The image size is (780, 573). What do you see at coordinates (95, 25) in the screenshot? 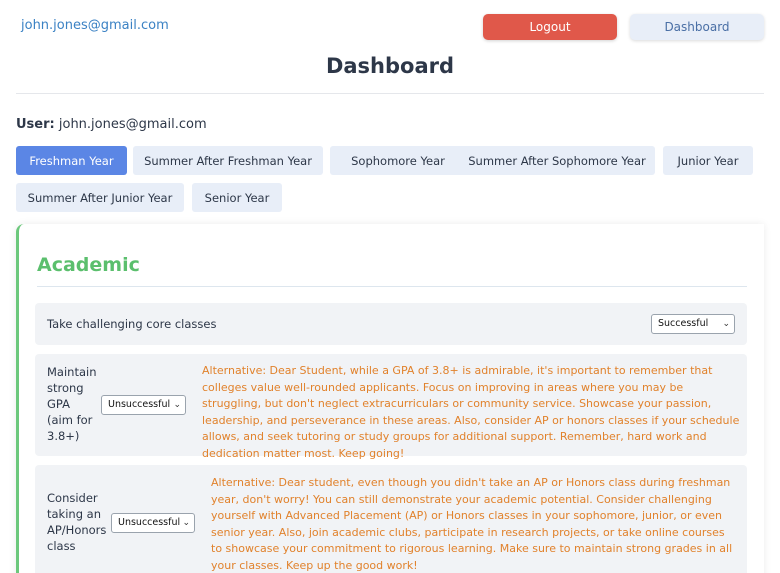
I see `user-email-link: john.jones@gmail.com` at bounding box center [95, 25].